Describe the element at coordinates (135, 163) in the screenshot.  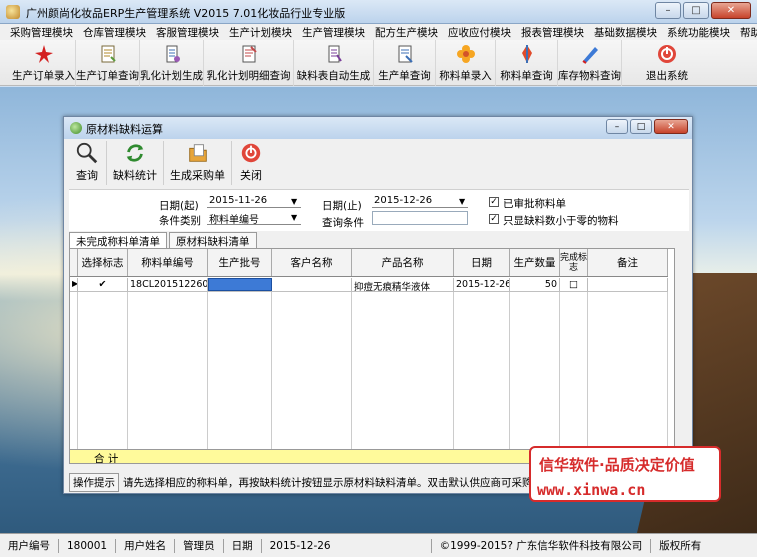
I see `shortage-stats-button: 缺料统计` at that location.